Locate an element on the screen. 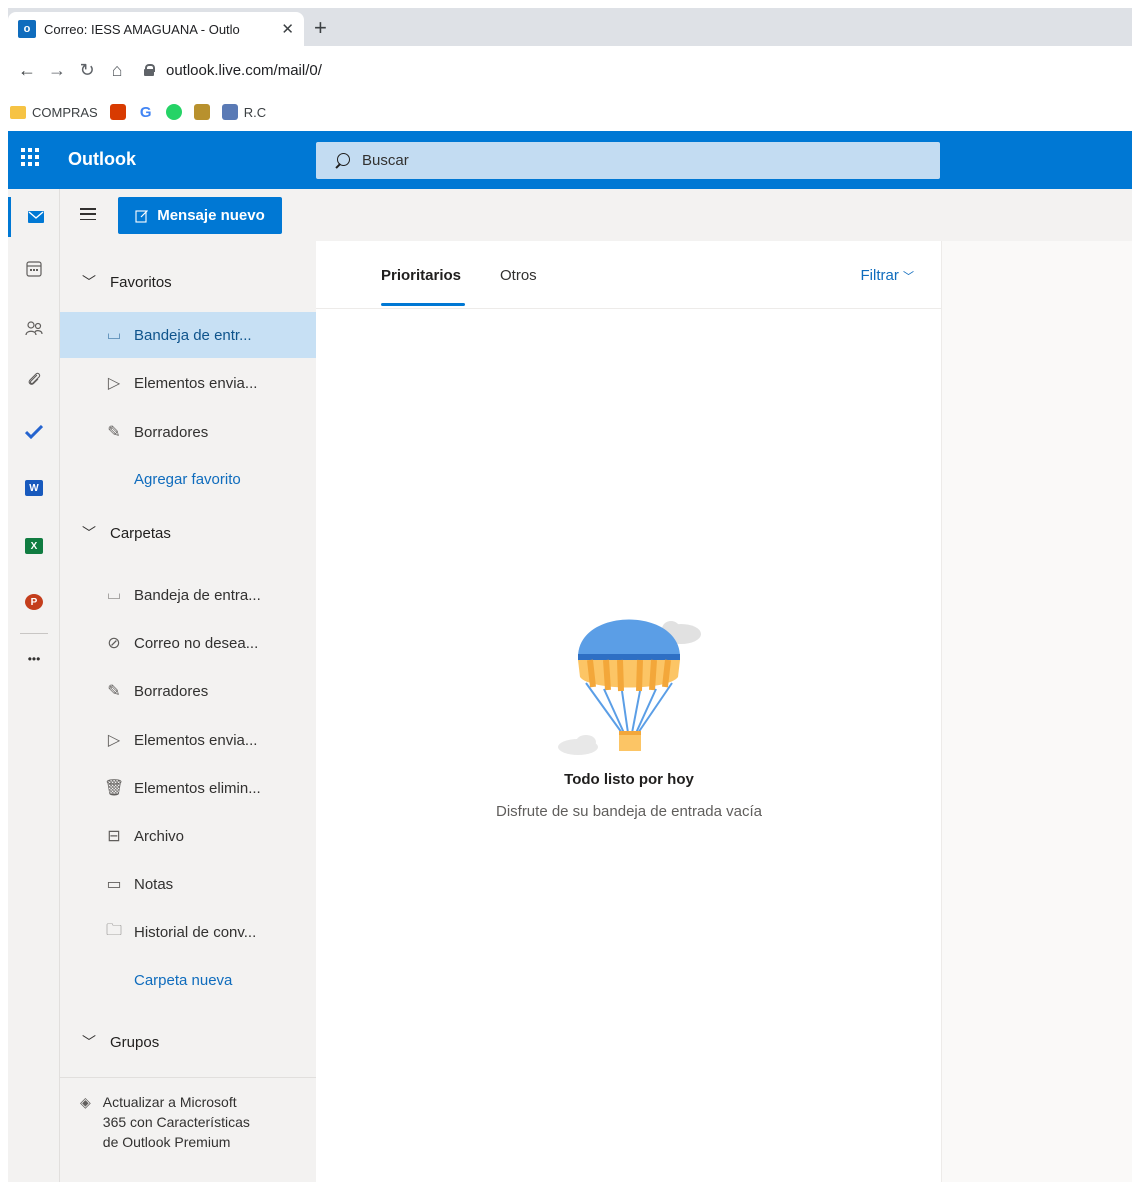 This screenshot has height=1182, width=1132. command-bar: Mensaje nuevo is located at coordinates (596, 215).